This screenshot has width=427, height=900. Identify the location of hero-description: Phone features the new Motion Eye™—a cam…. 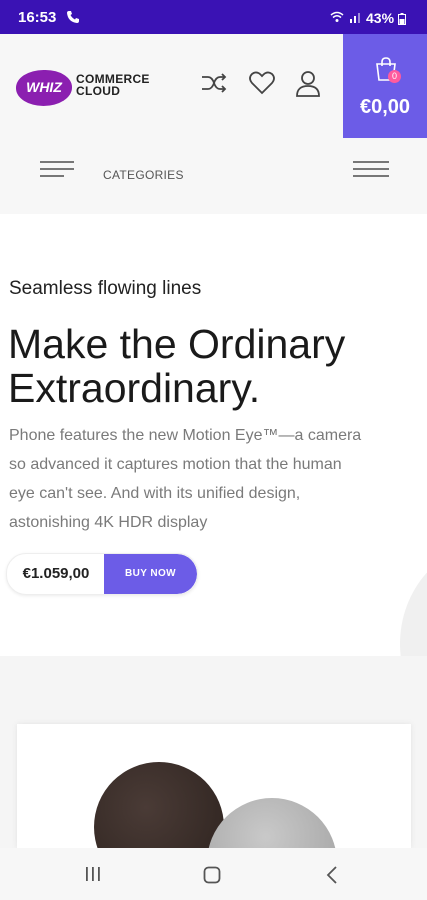
(185, 479).